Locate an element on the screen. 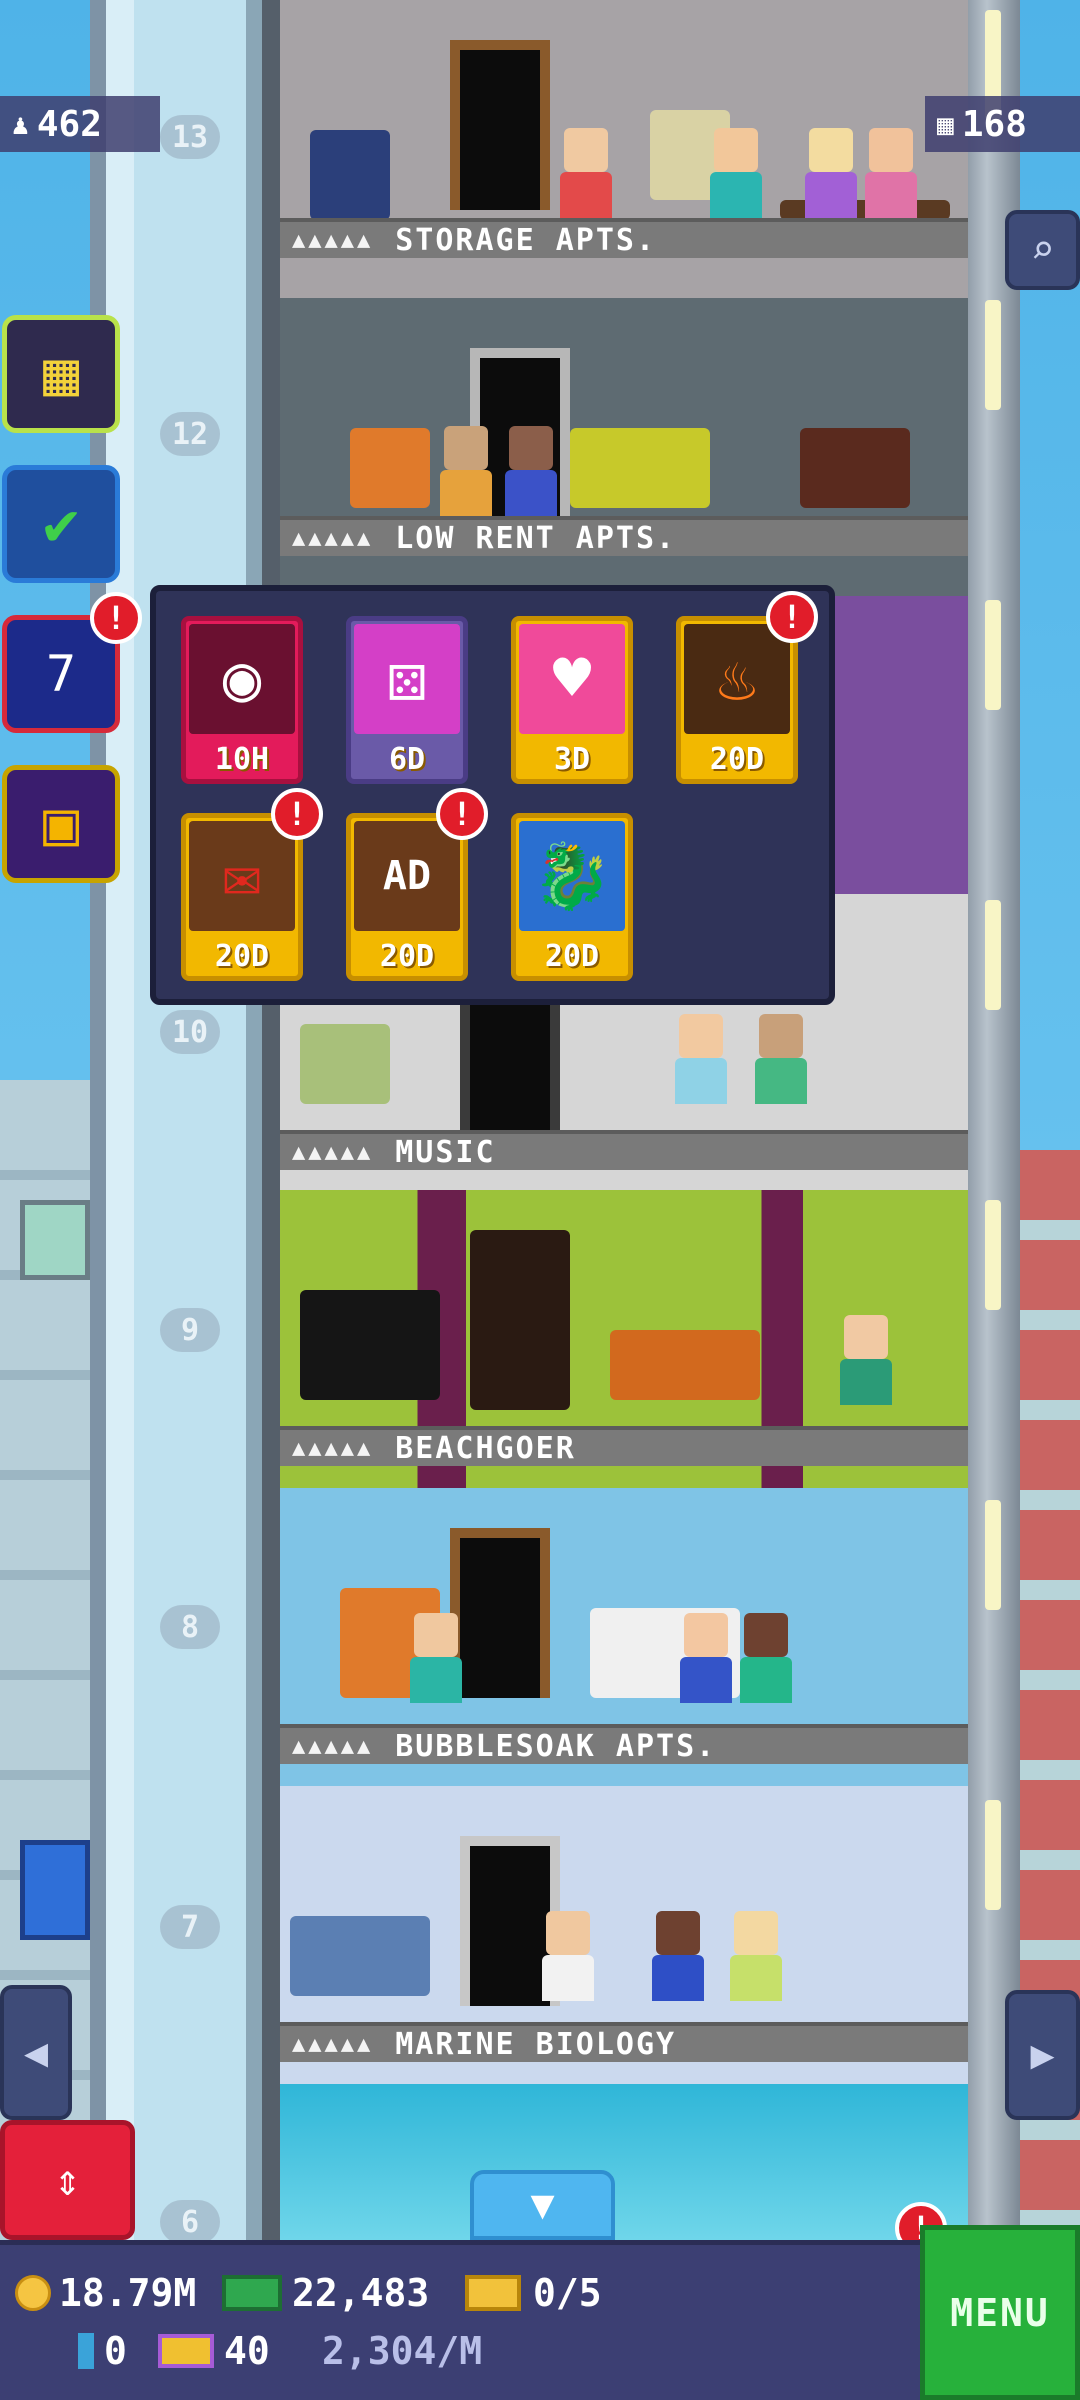 This screenshot has width=1080, height=2400. elevator-control-button: ⇕ is located at coordinates (67, 2180).